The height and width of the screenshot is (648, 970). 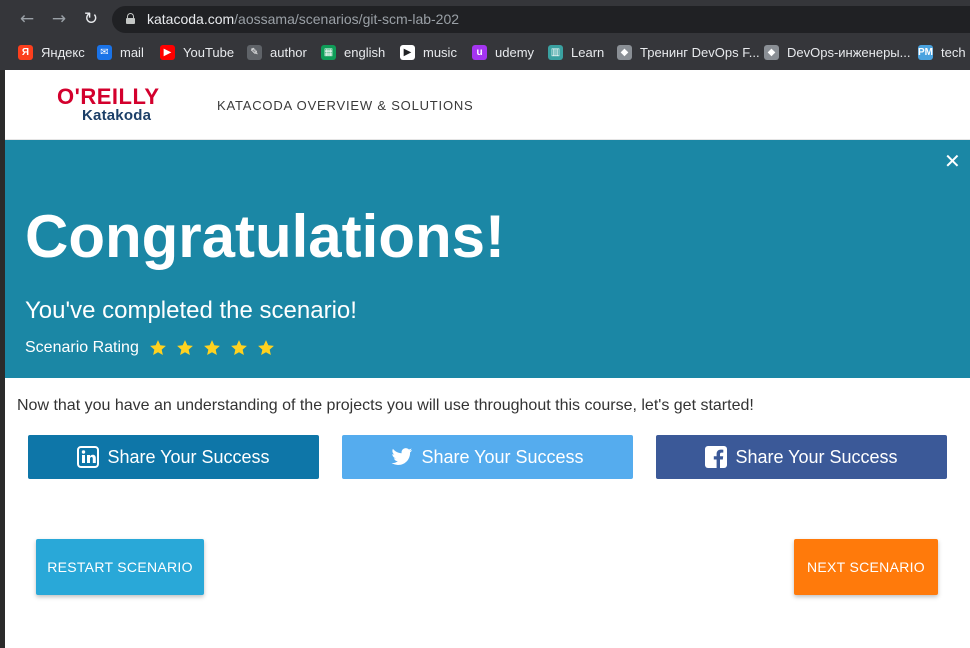 I want to click on url-host: katacoda.com, so click(x=191, y=19).